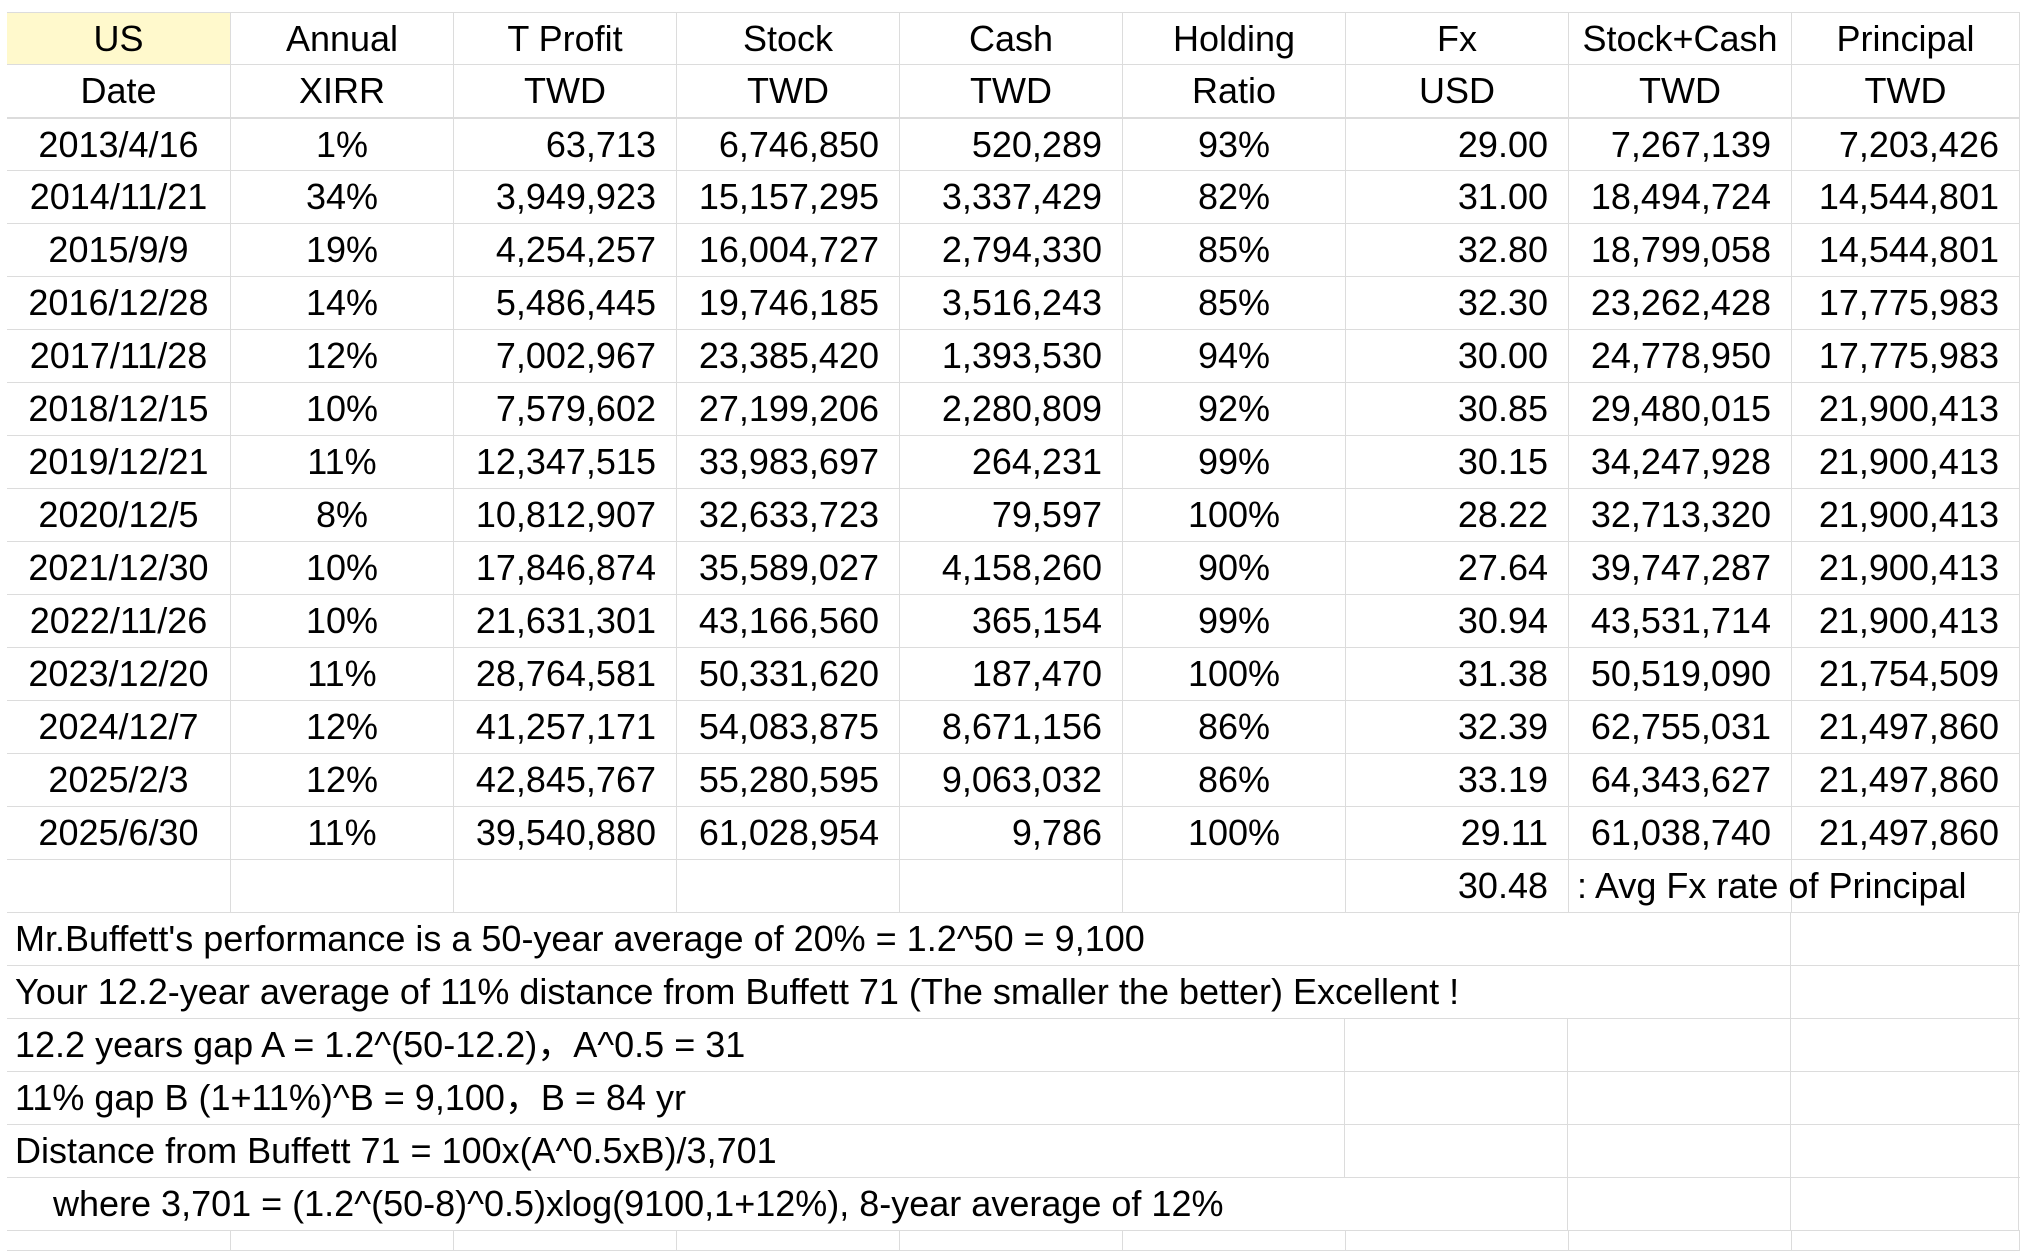 Image resolution: width=2020 pixels, height=1256 pixels. What do you see at coordinates (1680, 144) in the screenshot?
I see `cell-stock-cash: 7,267,139` at bounding box center [1680, 144].